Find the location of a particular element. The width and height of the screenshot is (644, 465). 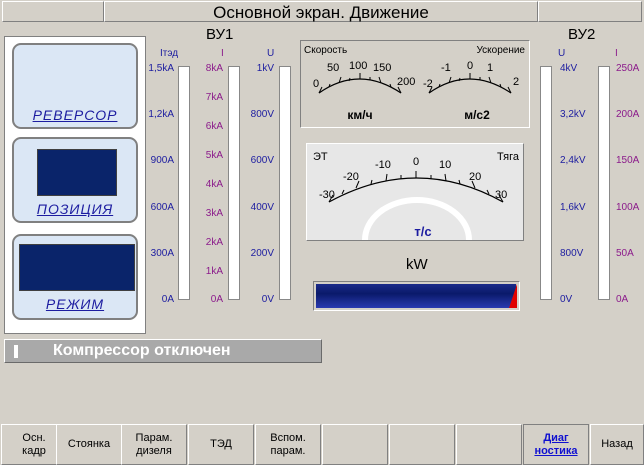

scale-label: 1kA is located at coordinates (214, 271).